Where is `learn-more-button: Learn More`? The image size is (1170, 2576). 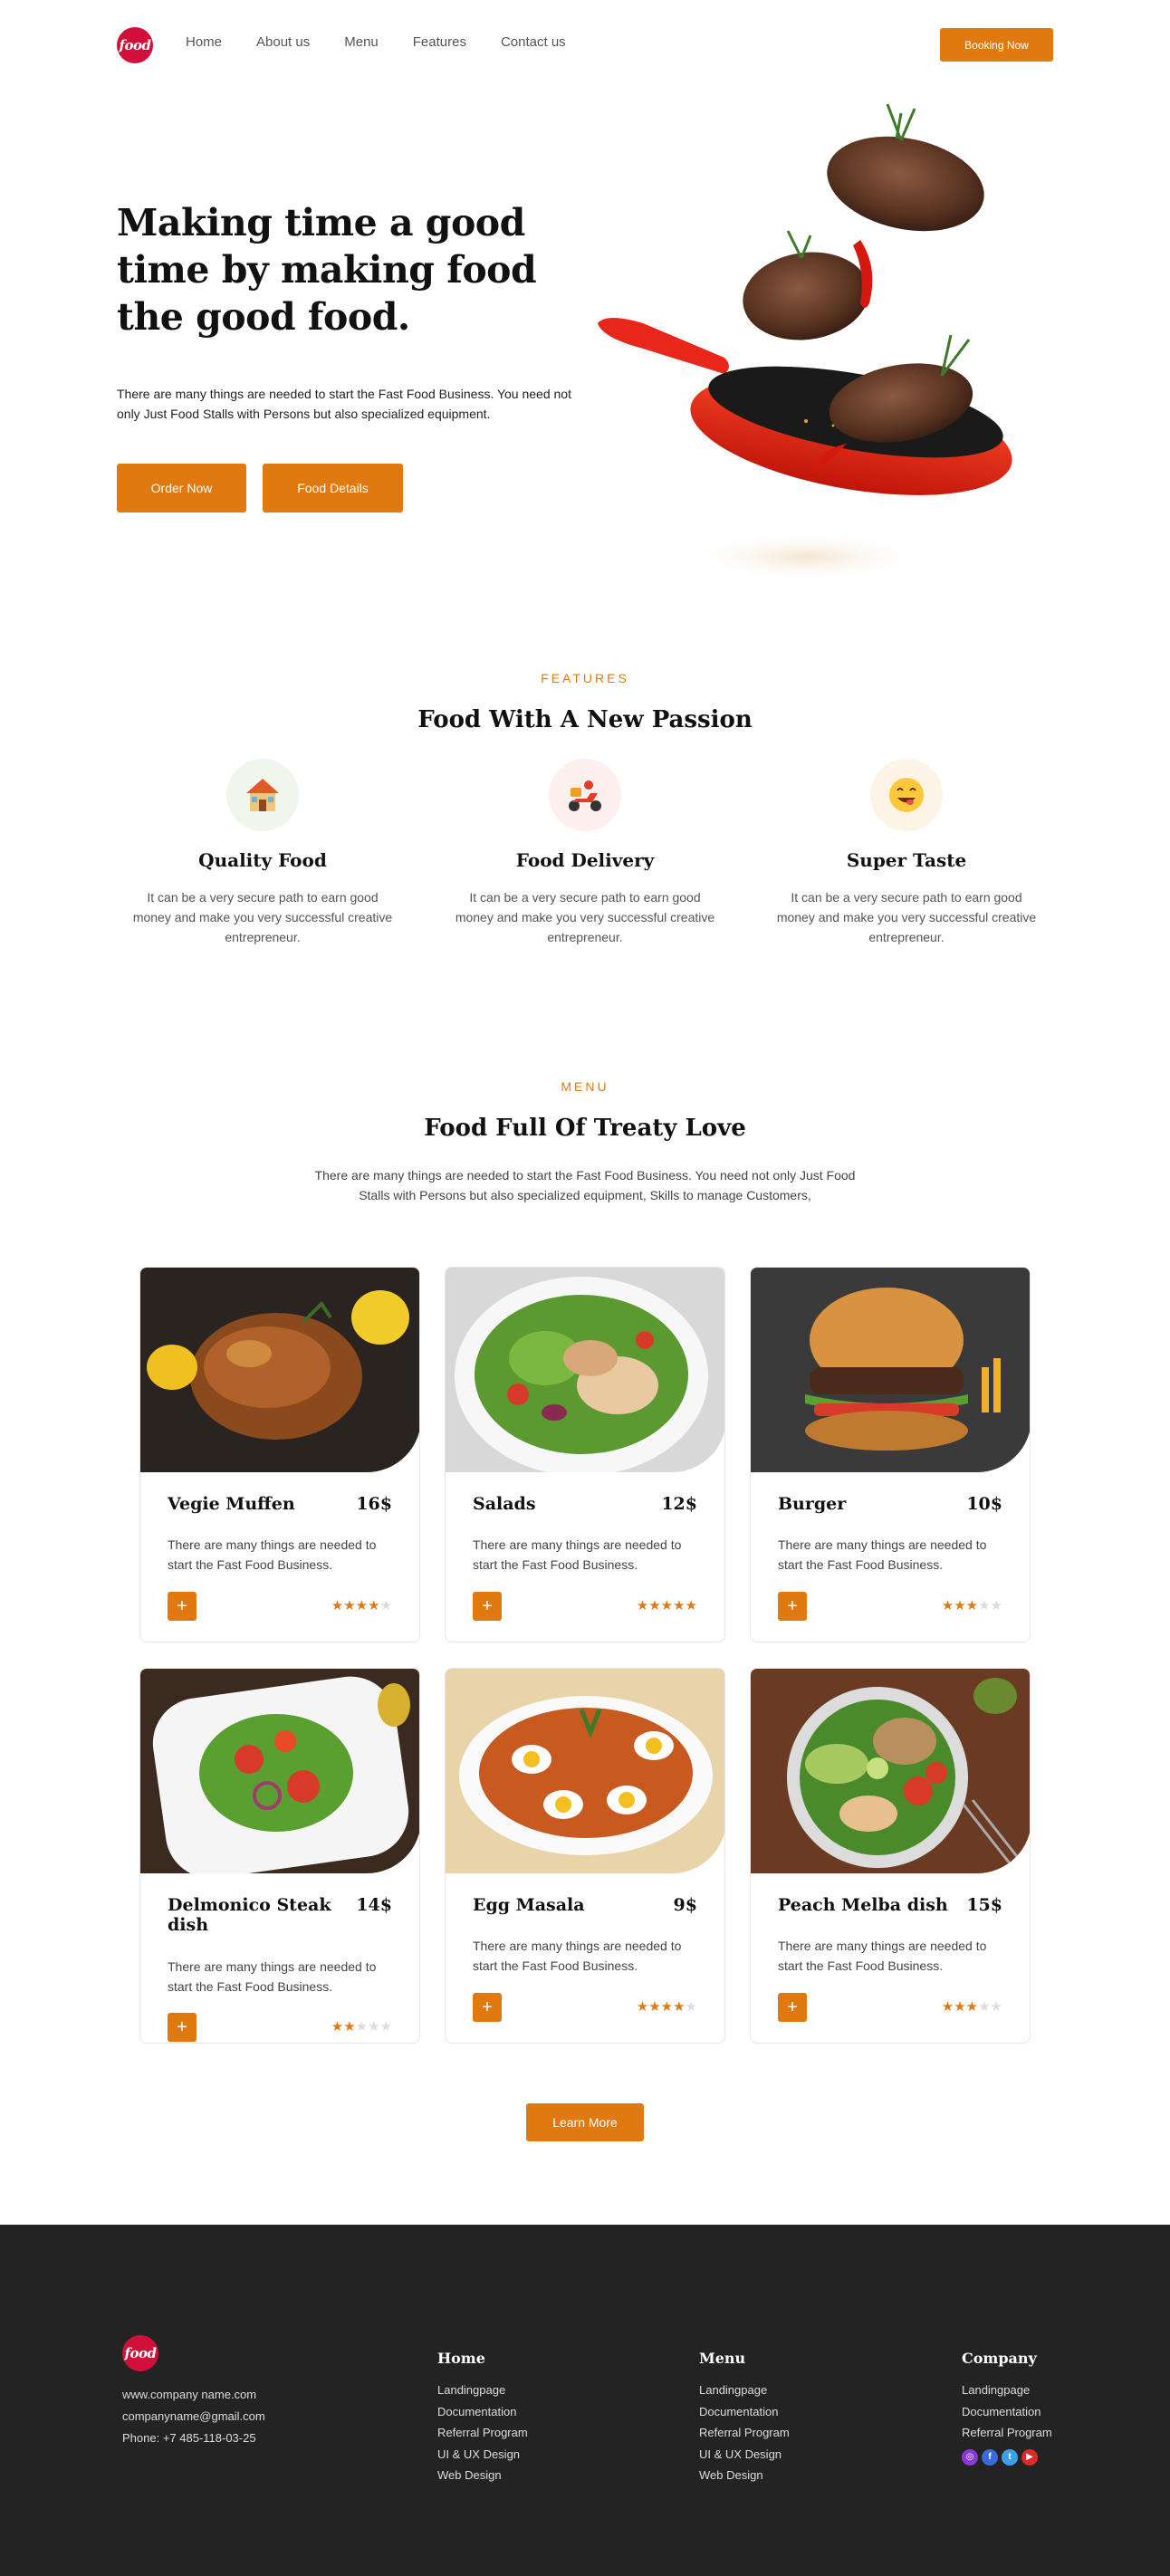 learn-more-button: Learn More is located at coordinates (585, 2122).